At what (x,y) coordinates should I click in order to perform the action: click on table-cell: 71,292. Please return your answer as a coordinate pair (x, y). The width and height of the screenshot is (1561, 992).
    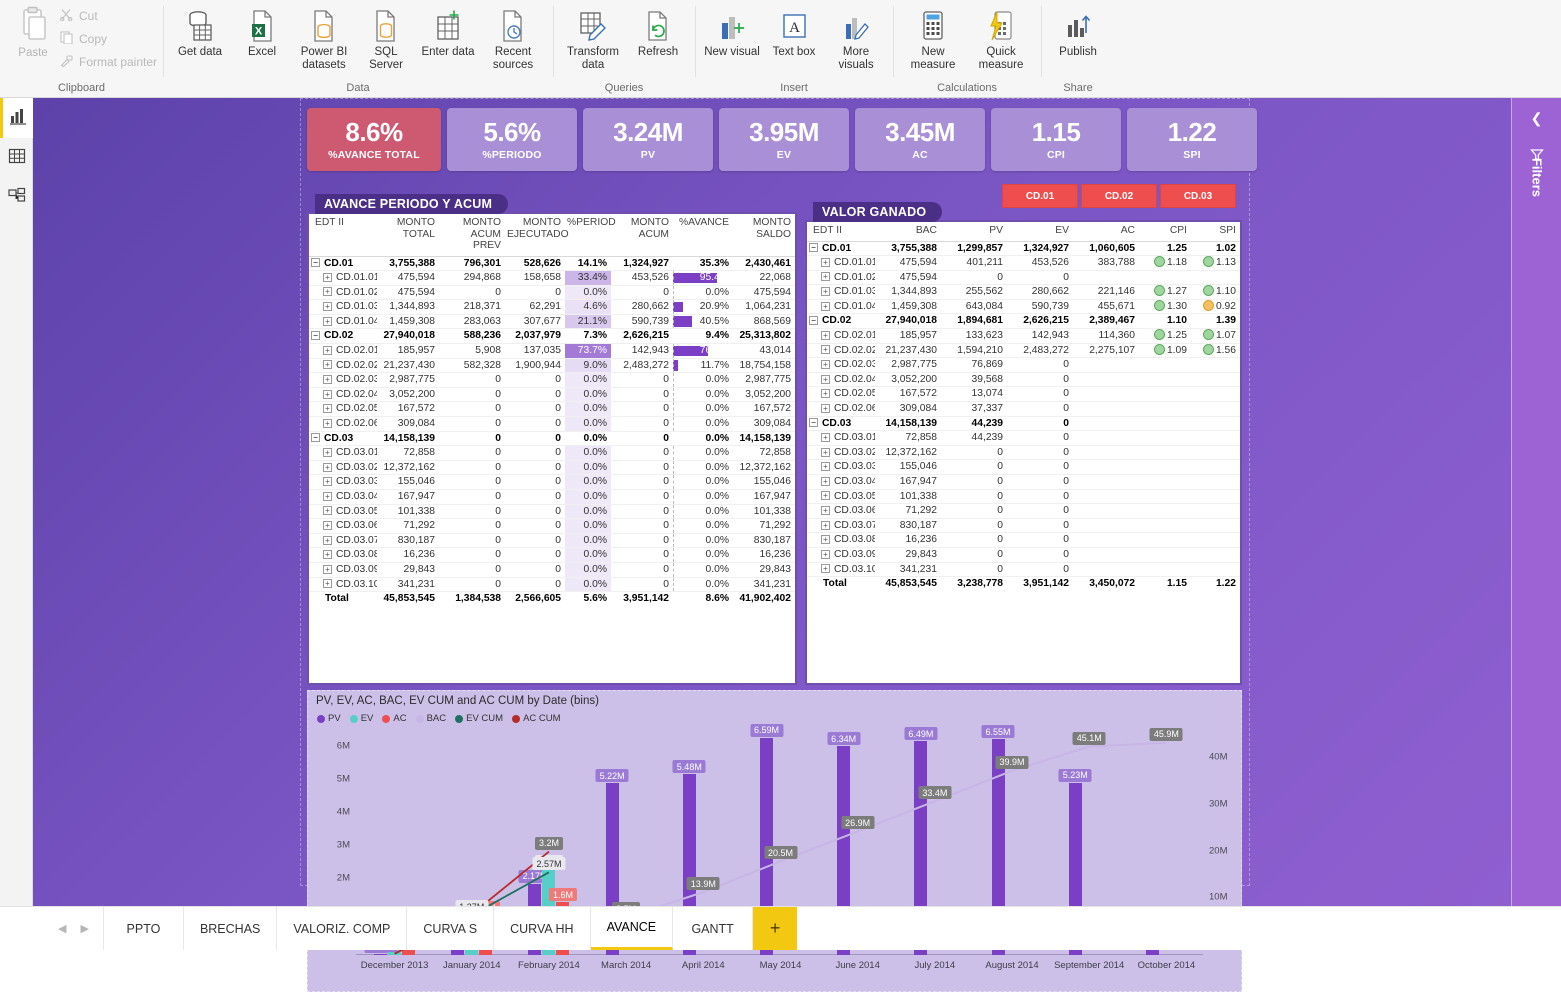
    Looking at the image, I should click on (408, 526).